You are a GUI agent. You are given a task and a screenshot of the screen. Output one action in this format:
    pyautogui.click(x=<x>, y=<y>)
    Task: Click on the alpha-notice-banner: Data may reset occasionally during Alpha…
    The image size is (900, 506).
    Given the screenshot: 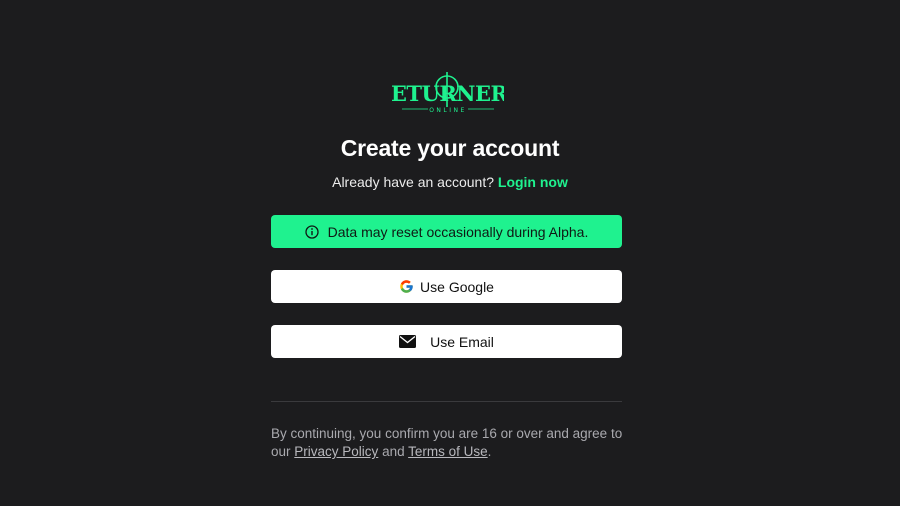 What is the action you would take?
    pyautogui.click(x=446, y=231)
    